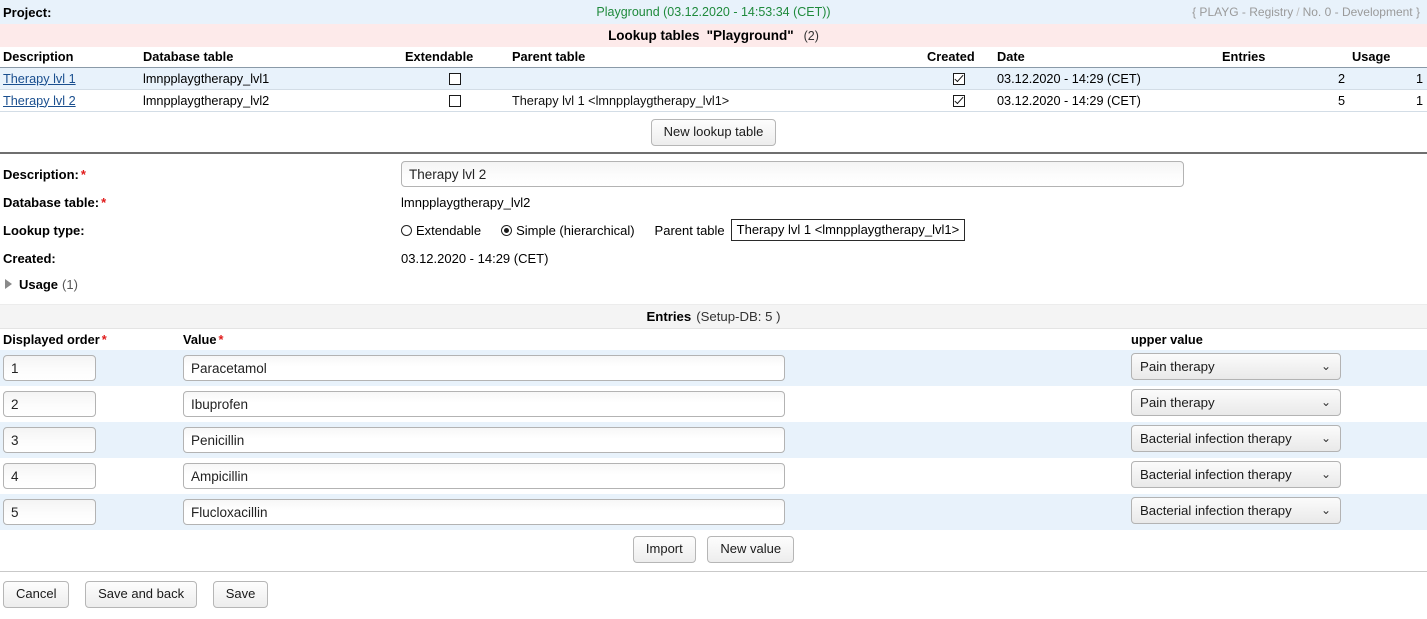 This screenshot has height=619, width=1427. What do you see at coordinates (455, 57) in the screenshot?
I see `col-header-extendable: Extendable` at bounding box center [455, 57].